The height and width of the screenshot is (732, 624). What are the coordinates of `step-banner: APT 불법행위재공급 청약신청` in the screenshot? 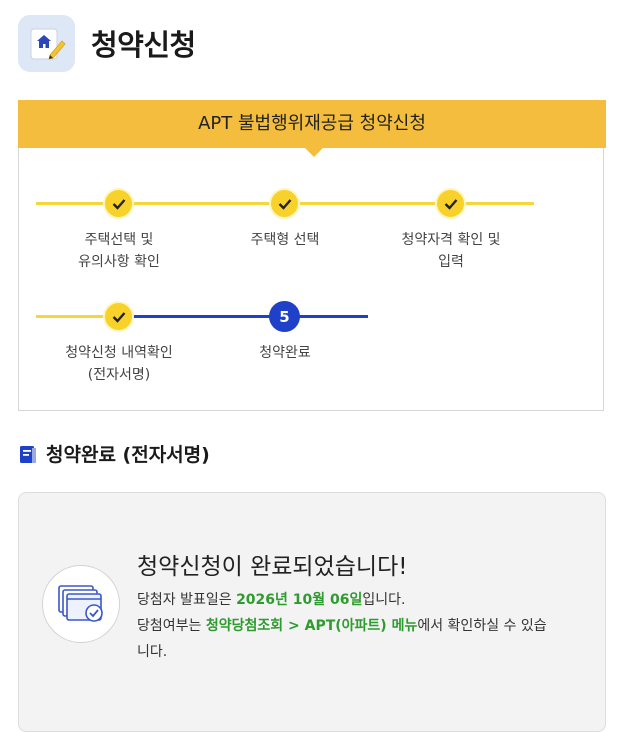 It's located at (312, 124).